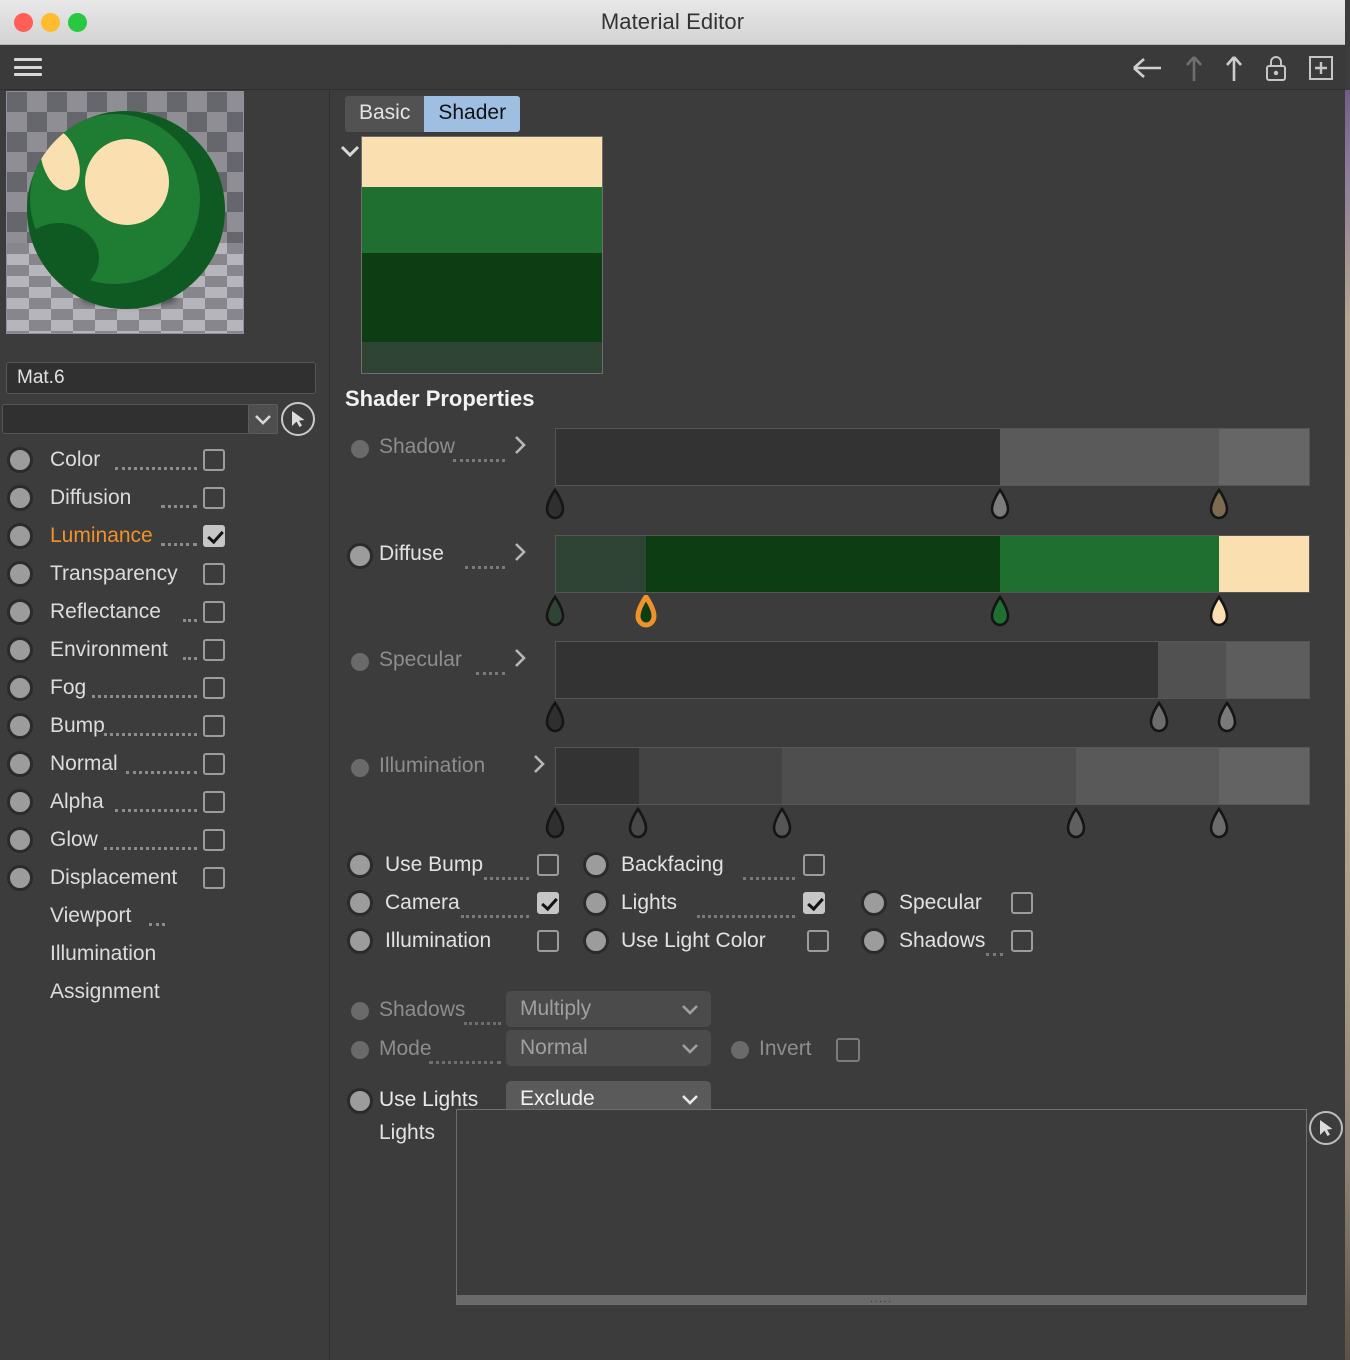 The width and height of the screenshot is (1350, 1360). I want to click on gradient-radio-illumination, so click(360, 768).